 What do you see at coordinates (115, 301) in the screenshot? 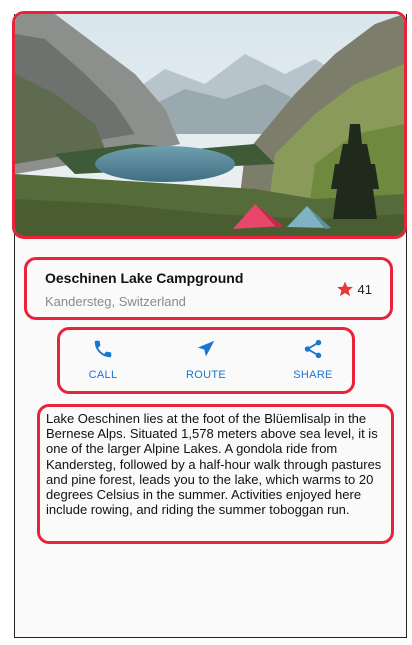
I see `place-location: Kandersteg, Switzerland` at bounding box center [115, 301].